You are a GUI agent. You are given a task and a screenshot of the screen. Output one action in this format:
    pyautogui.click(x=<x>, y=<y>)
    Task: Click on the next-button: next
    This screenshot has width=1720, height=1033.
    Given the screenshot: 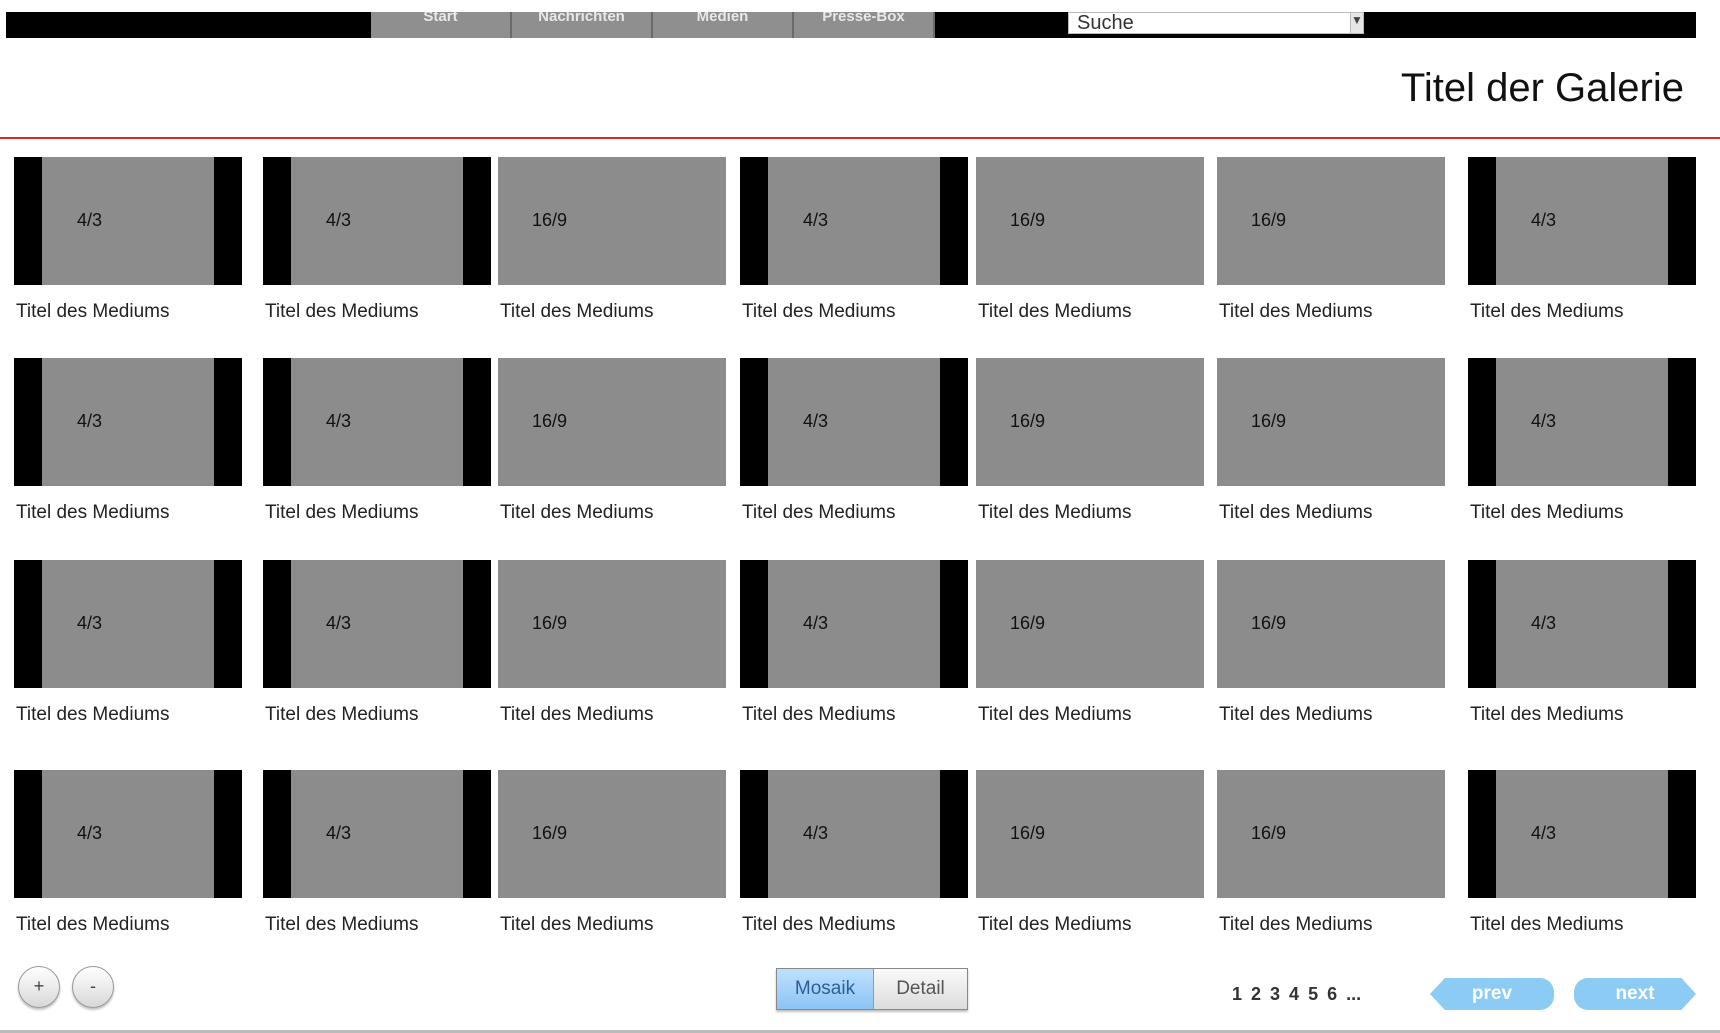 What is the action you would take?
    pyautogui.click(x=1635, y=994)
    